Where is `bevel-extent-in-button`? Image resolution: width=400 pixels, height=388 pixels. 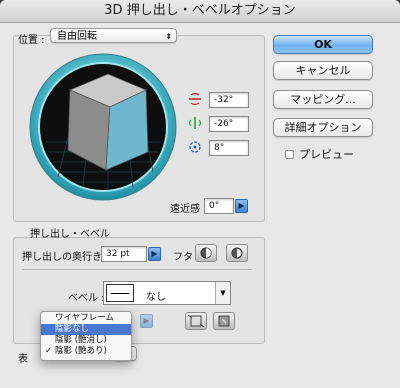 bevel-extent-in-button is located at coordinates (224, 321).